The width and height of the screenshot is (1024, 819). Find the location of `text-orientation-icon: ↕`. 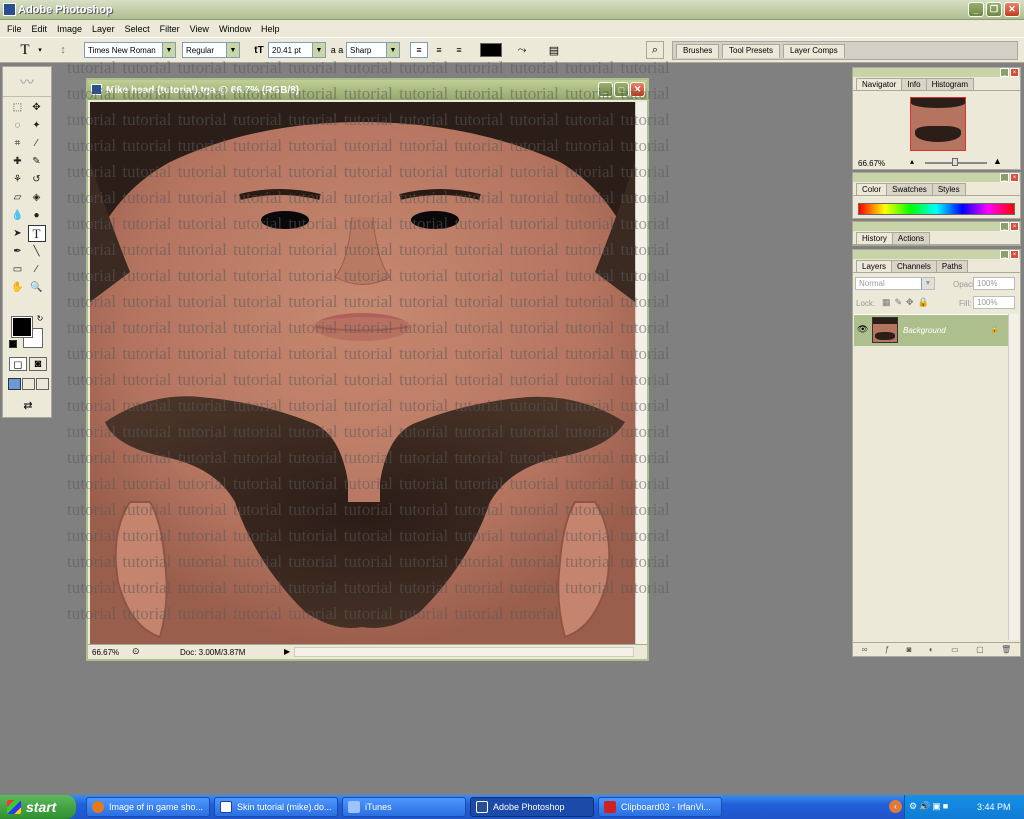

text-orientation-icon: ↕ is located at coordinates (63, 50).